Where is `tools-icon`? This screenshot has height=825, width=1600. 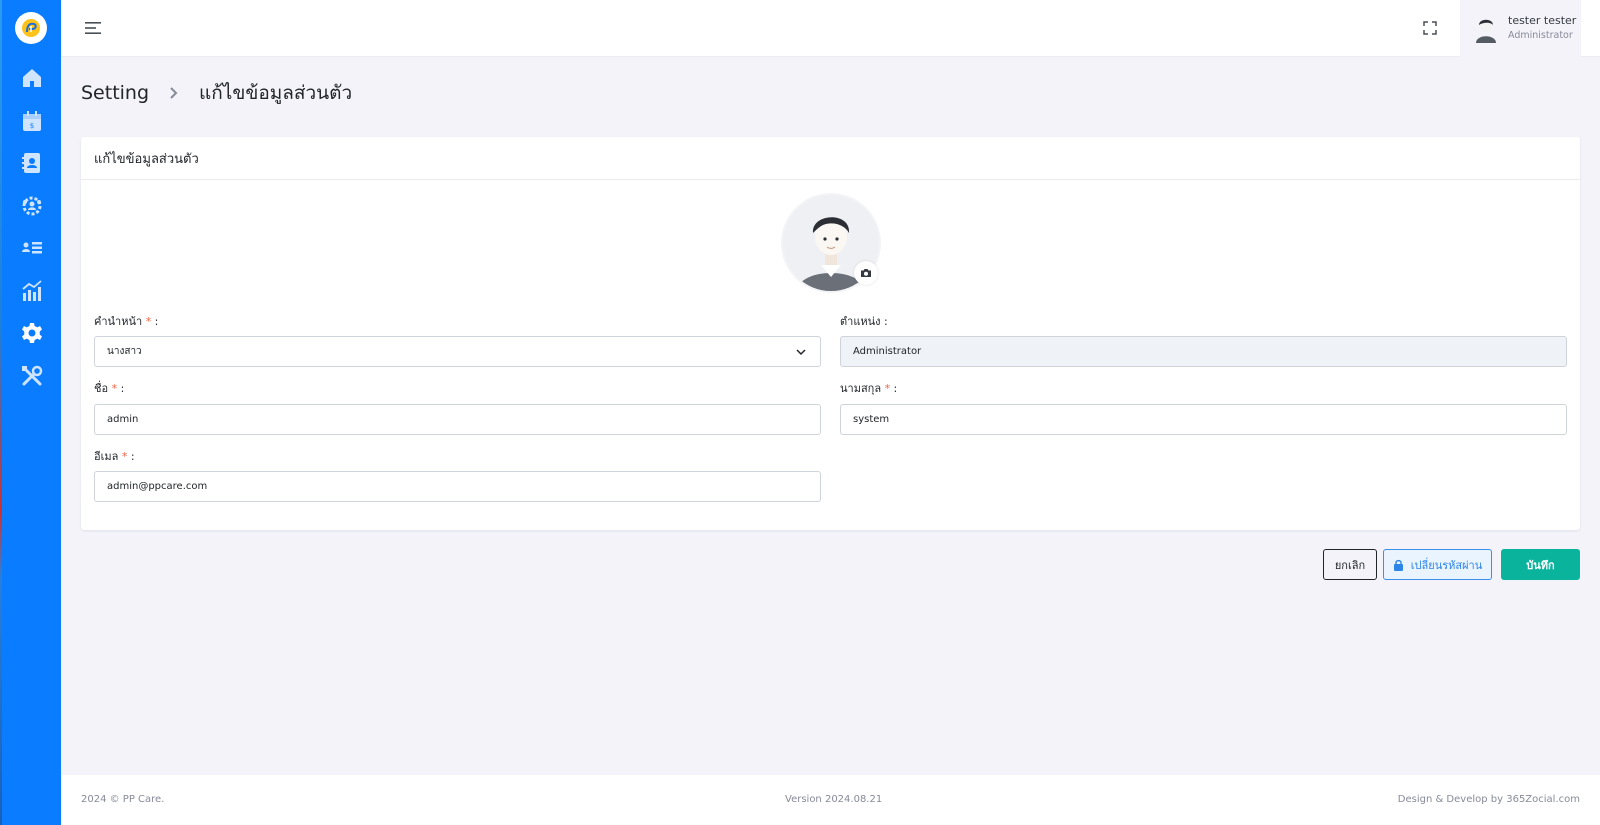
tools-icon is located at coordinates (32, 375).